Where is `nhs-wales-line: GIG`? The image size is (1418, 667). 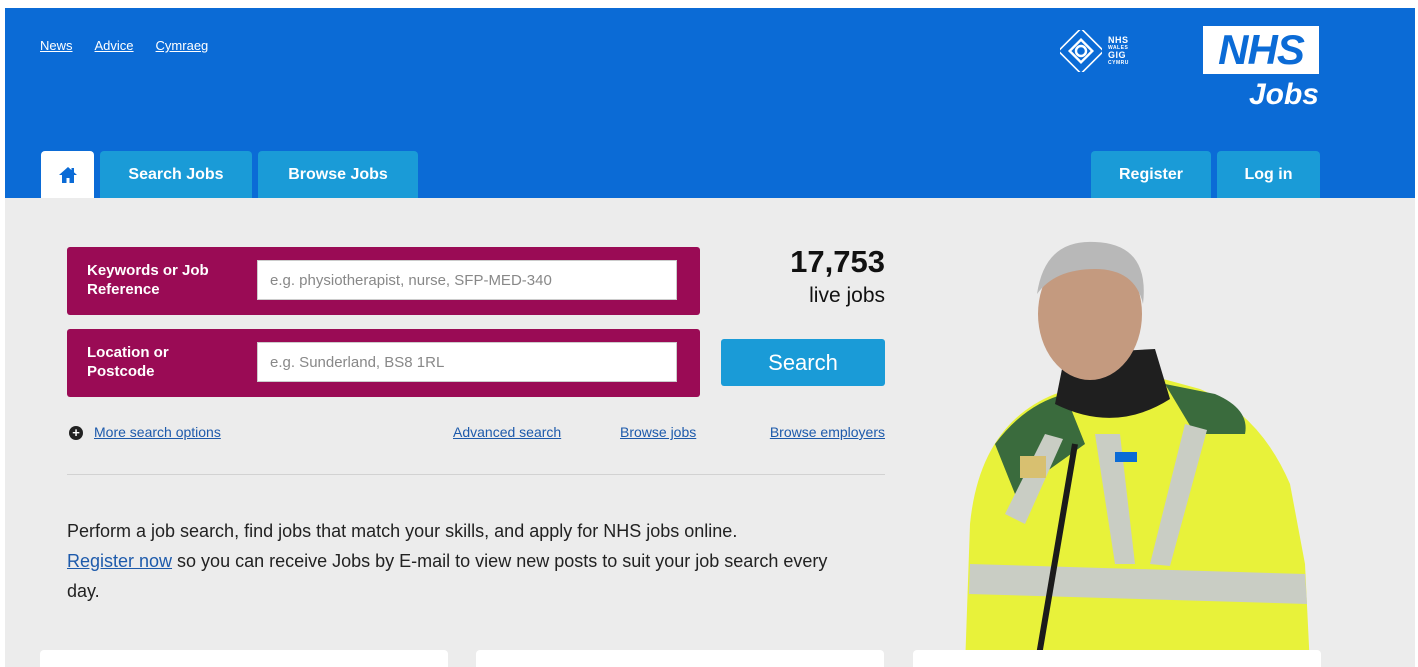 nhs-wales-line: GIG is located at coordinates (1117, 55).